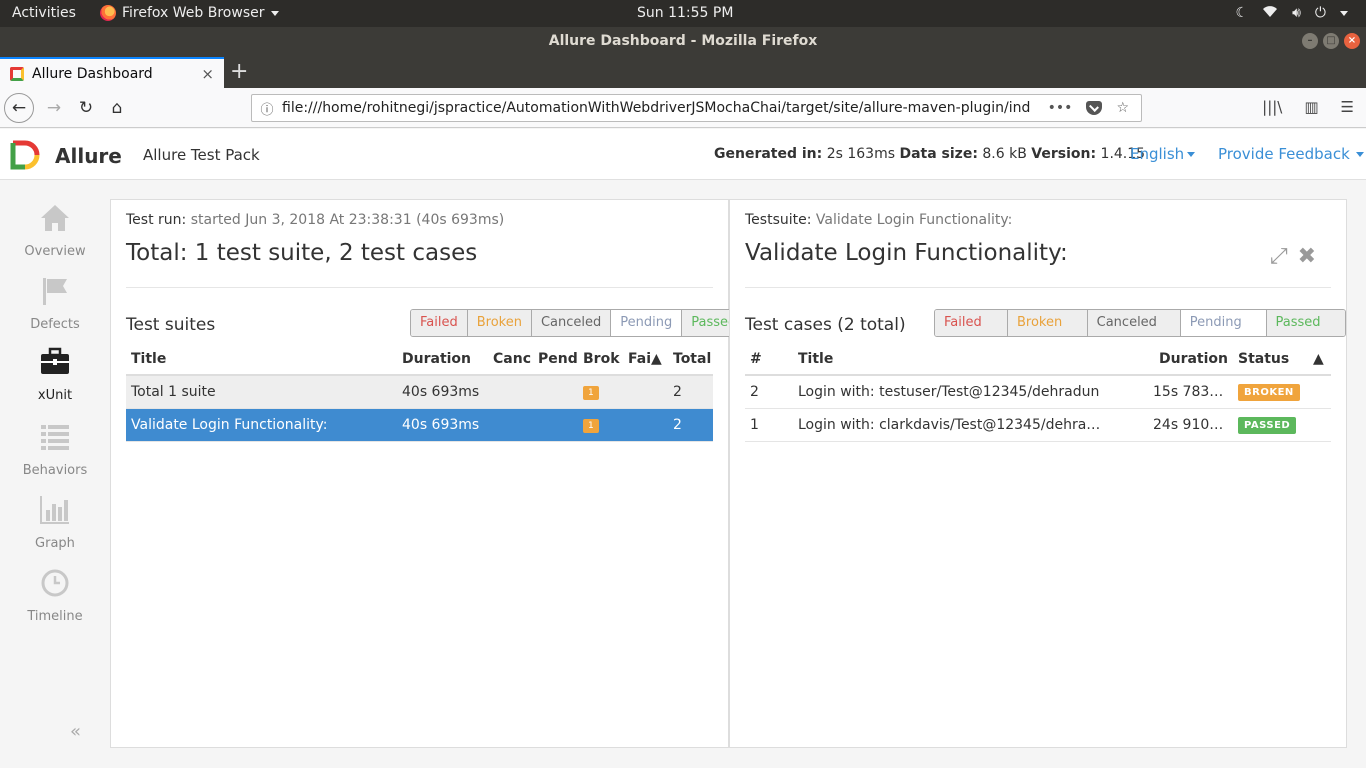  Describe the element at coordinates (1296, 13) in the screenshot. I see `volume-icon: 🔊︎` at that location.